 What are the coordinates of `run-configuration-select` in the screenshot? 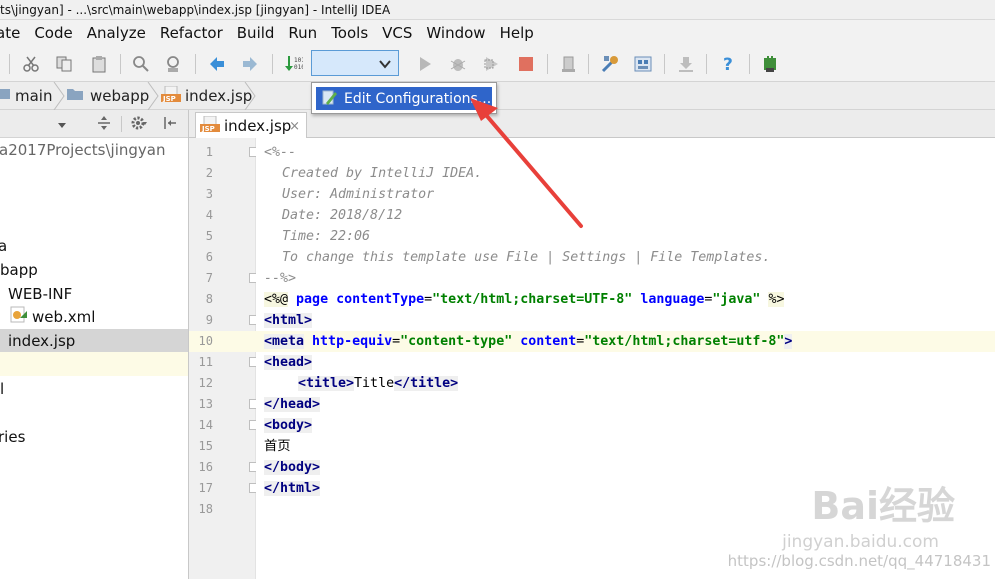 It's located at (355, 63).